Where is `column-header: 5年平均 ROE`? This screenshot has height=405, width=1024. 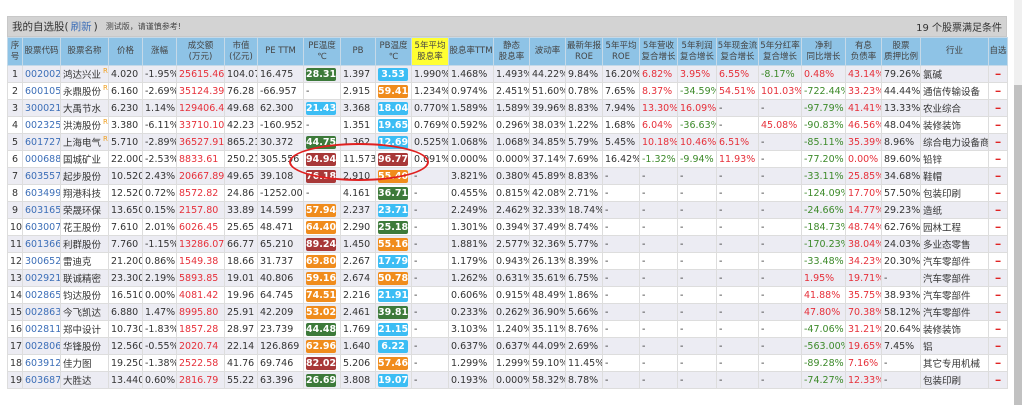
column-header: 5年平均 ROE is located at coordinates (621, 51).